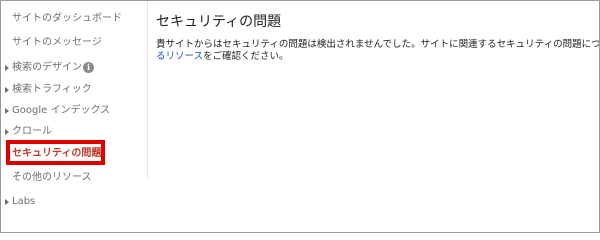 Image resolution: width=600 pixels, height=240 pixels. Describe the element at coordinates (74, 132) in the screenshot. I see `sidebar-item-crawl: クロール` at that location.